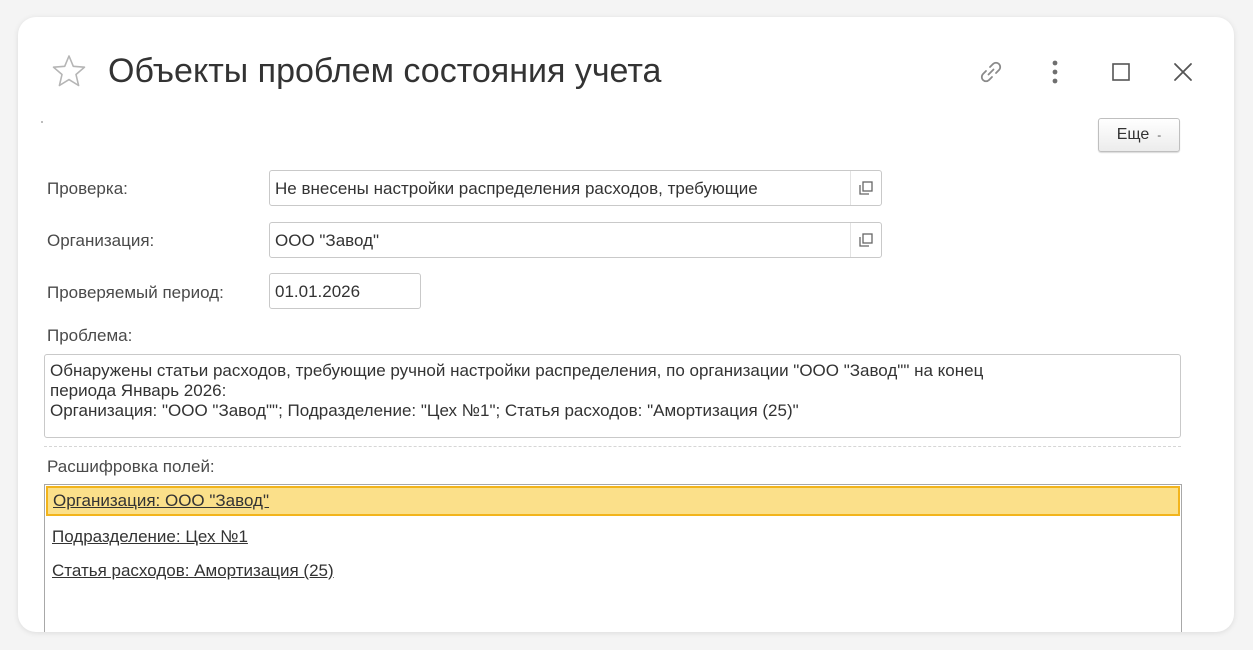 This screenshot has height=650, width=1253. I want to click on list-item-label: Организация: ООО "Завод", so click(161, 500).